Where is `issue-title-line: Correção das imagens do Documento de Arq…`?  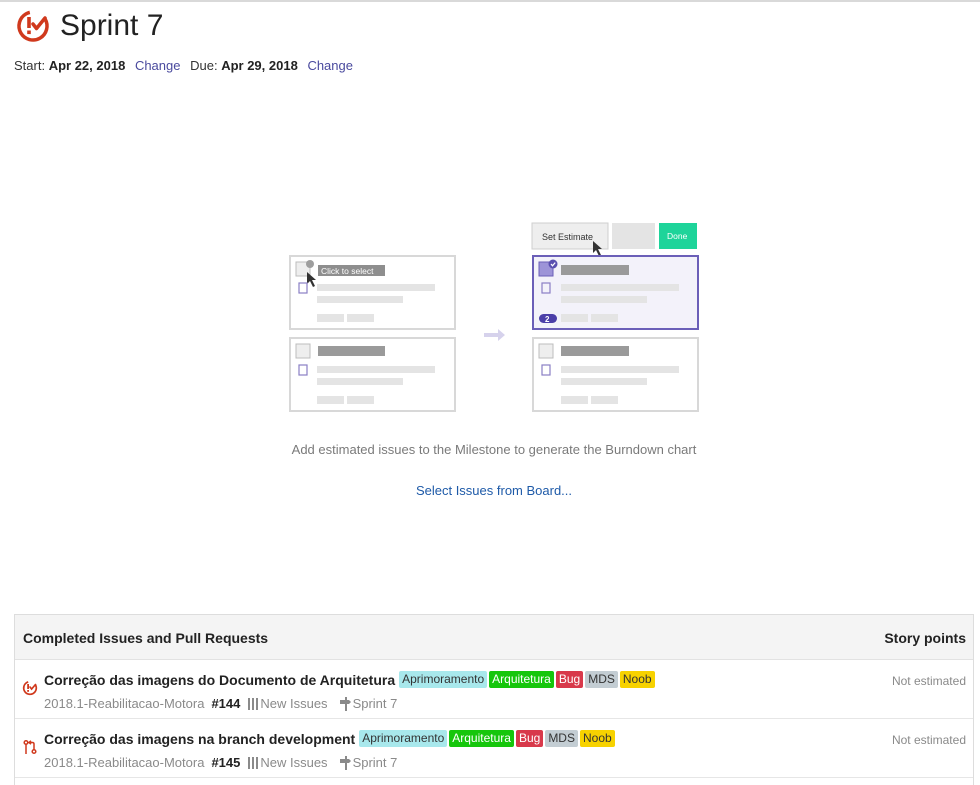 issue-title-line: Correção das imagens do Documento de Arq… is located at coordinates (350, 679).